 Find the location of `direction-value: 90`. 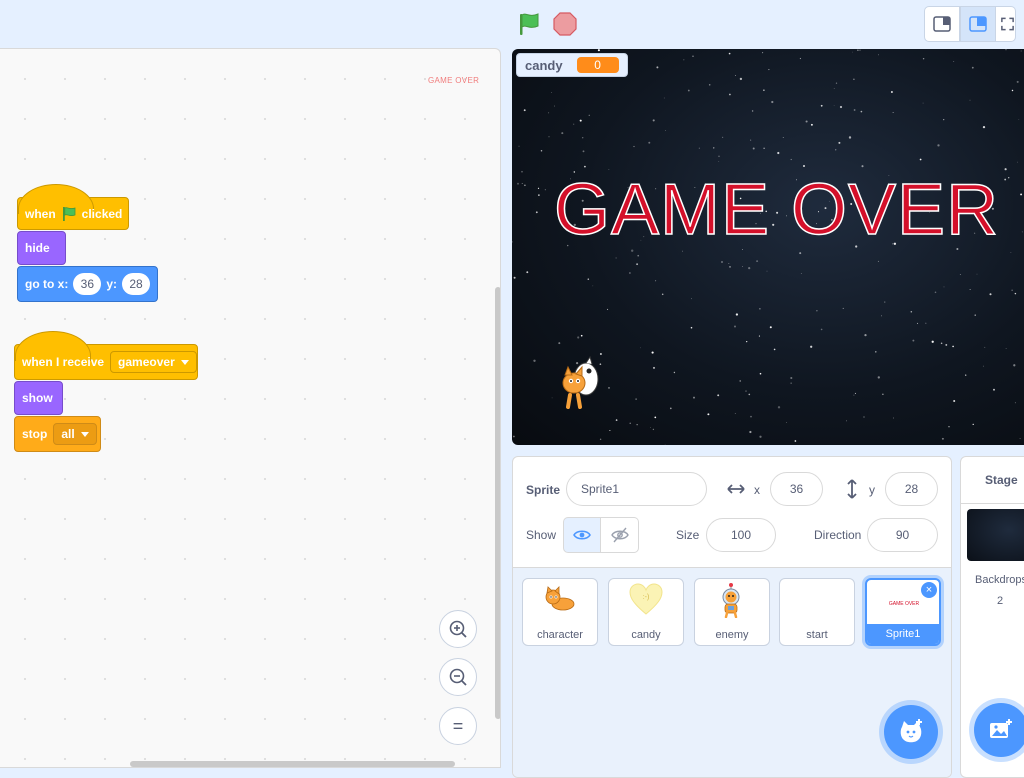

direction-value: 90 is located at coordinates (902, 535).